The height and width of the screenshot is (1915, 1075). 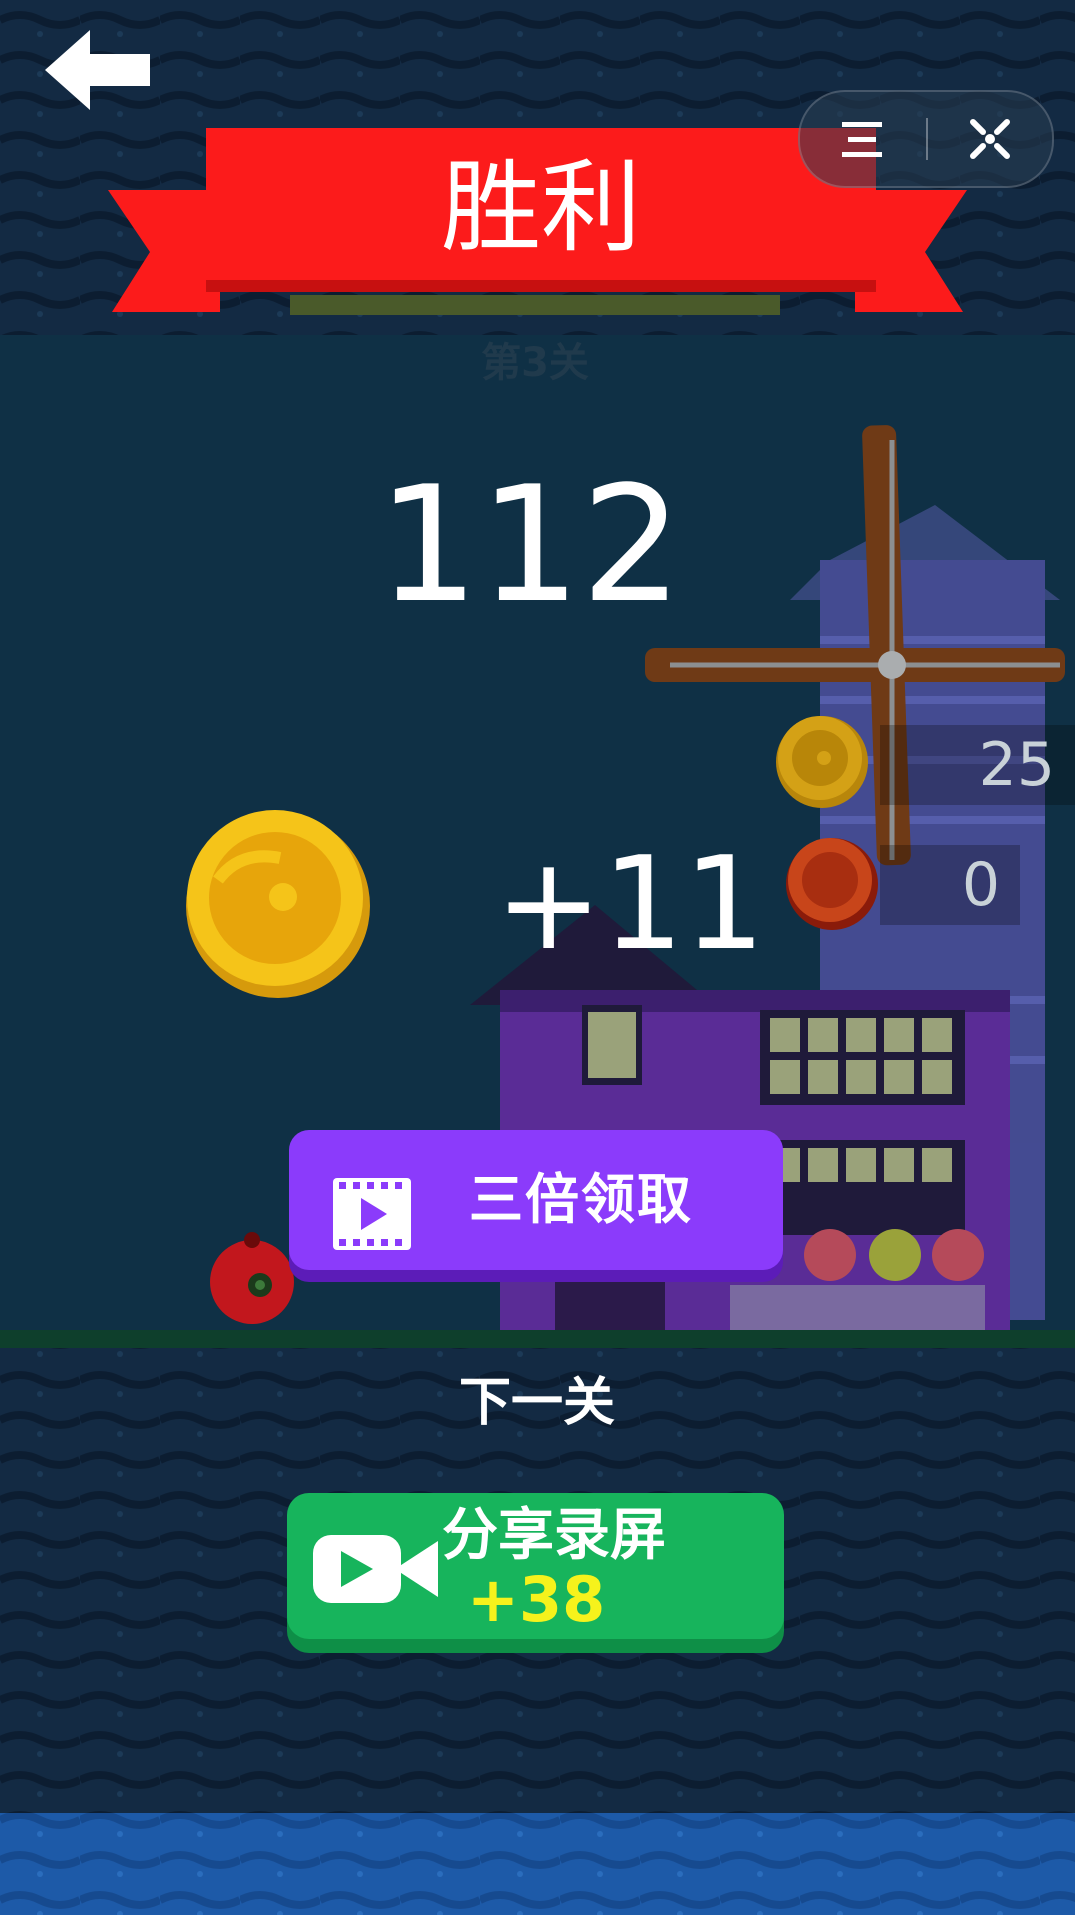 I want to click on score-value: 112, so click(x=530, y=544).